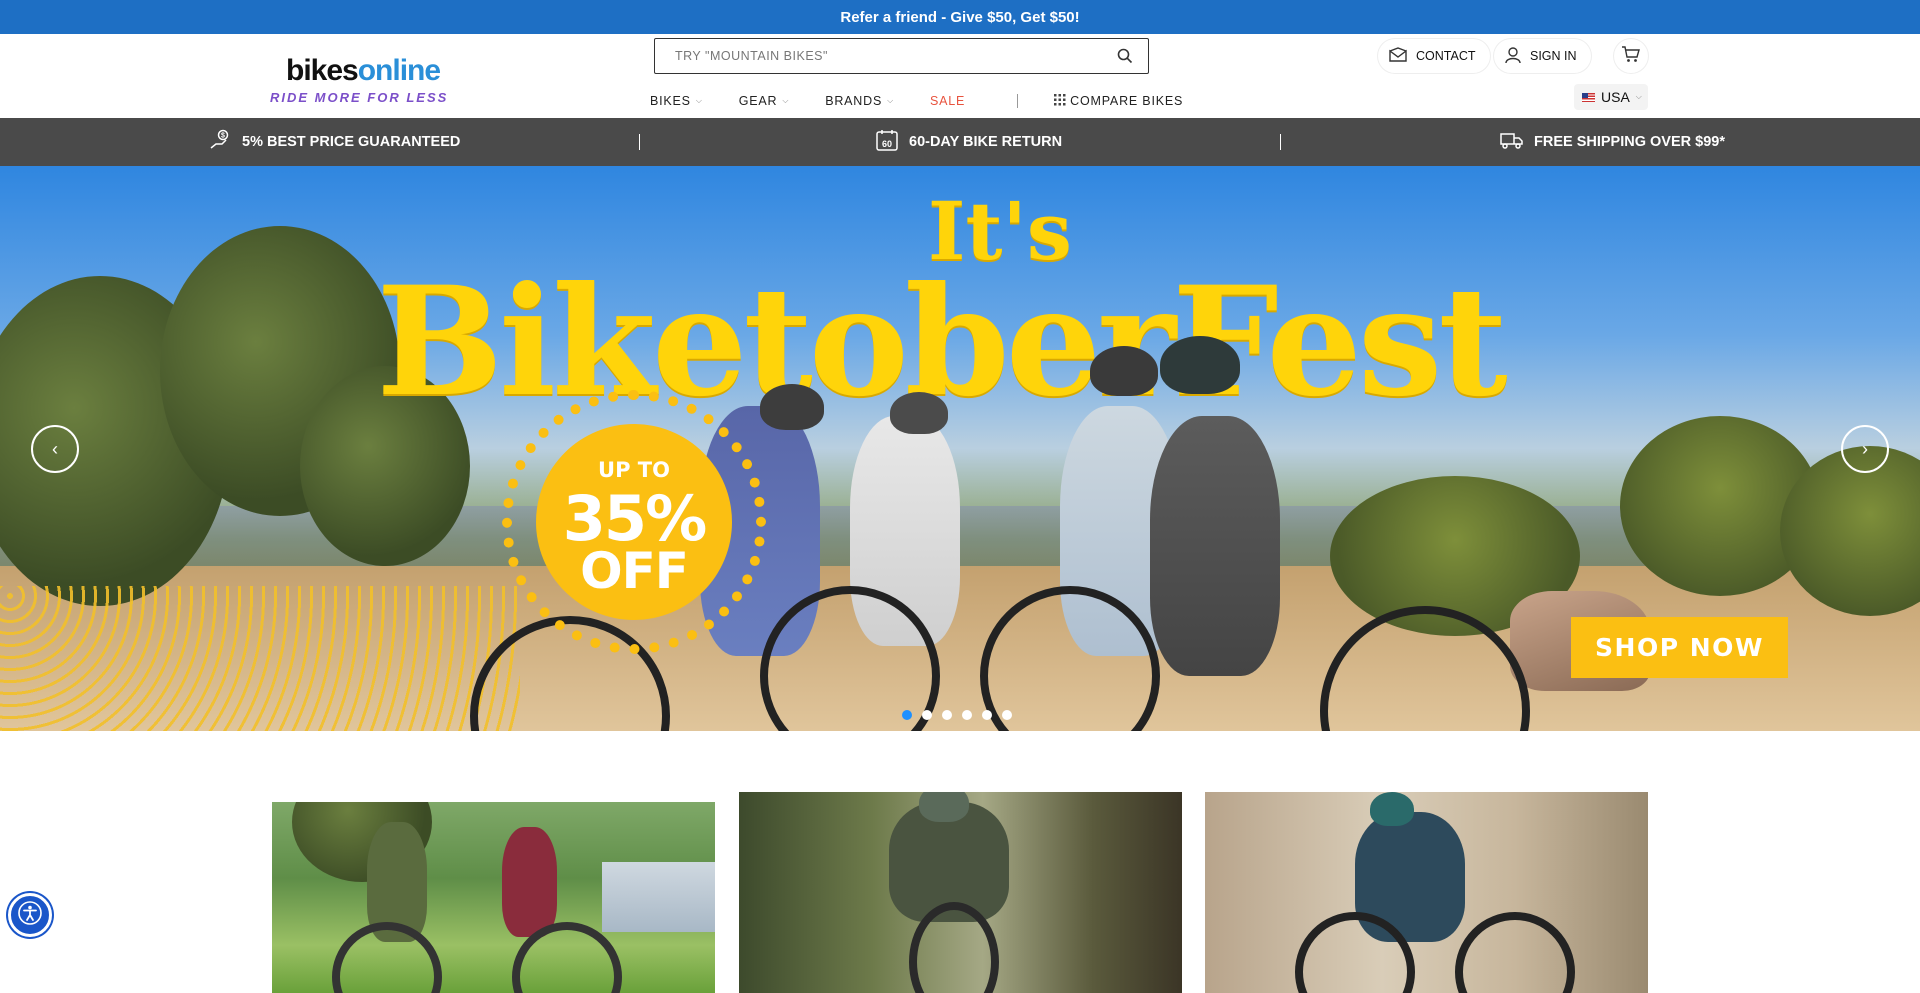 The height and width of the screenshot is (993, 1920). I want to click on country-label: USA, so click(1615, 97).